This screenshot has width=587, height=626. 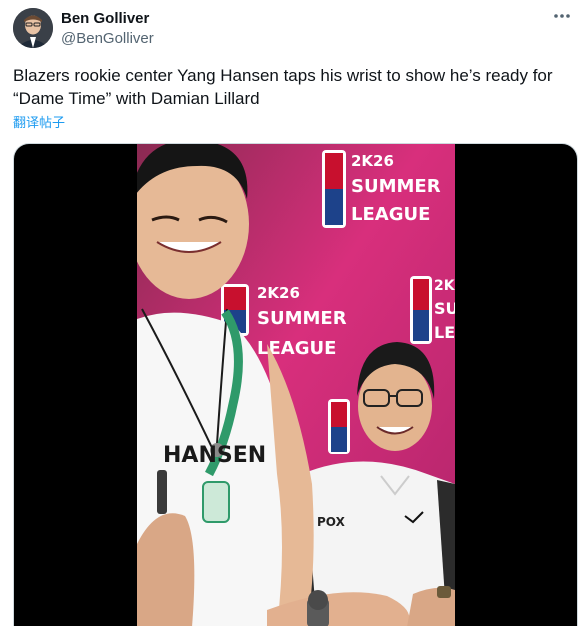 I want to click on polo-text: POX, so click(x=331, y=522).